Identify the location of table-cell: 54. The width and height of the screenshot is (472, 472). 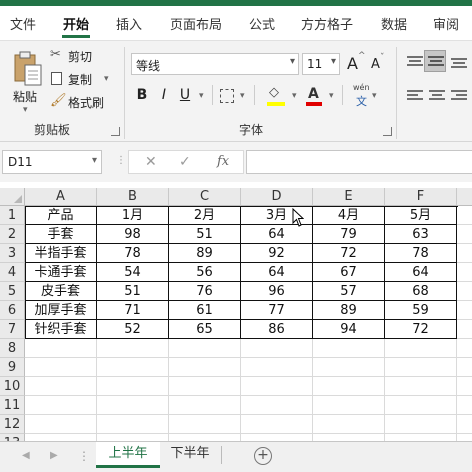
(133, 272).